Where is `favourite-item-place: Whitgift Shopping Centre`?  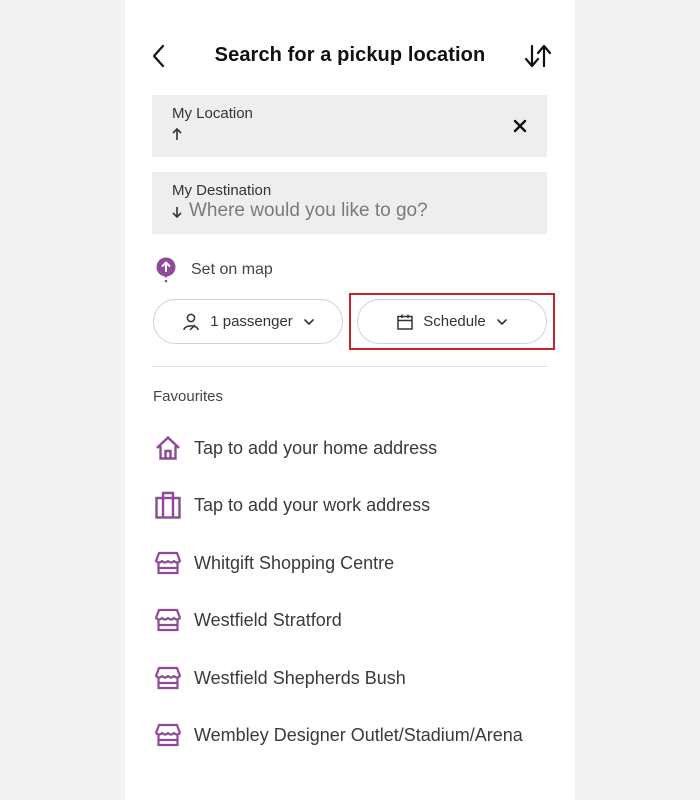
favourite-item-place: Whitgift Shopping Centre is located at coordinates (350, 563).